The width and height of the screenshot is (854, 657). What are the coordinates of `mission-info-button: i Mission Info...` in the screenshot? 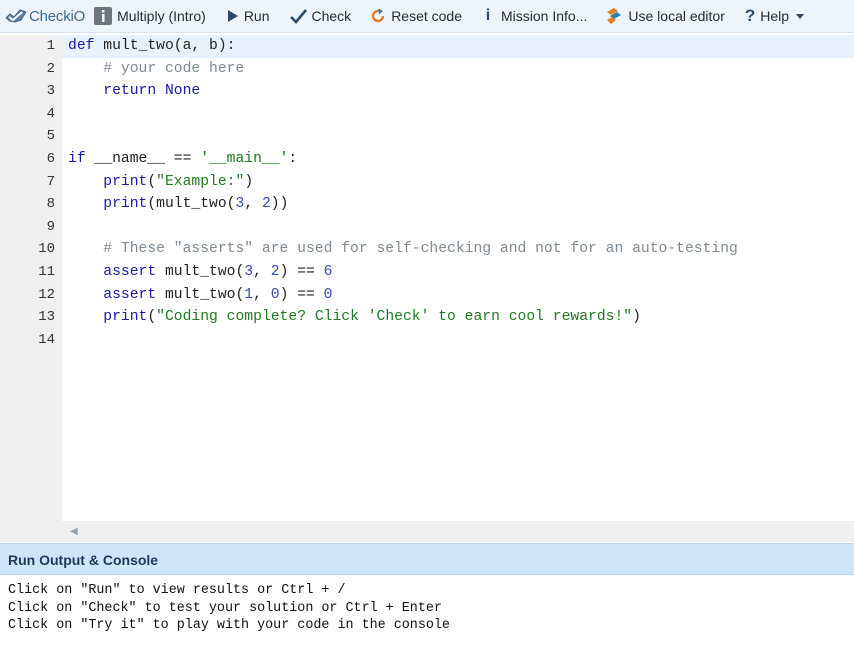 It's located at (535, 16).